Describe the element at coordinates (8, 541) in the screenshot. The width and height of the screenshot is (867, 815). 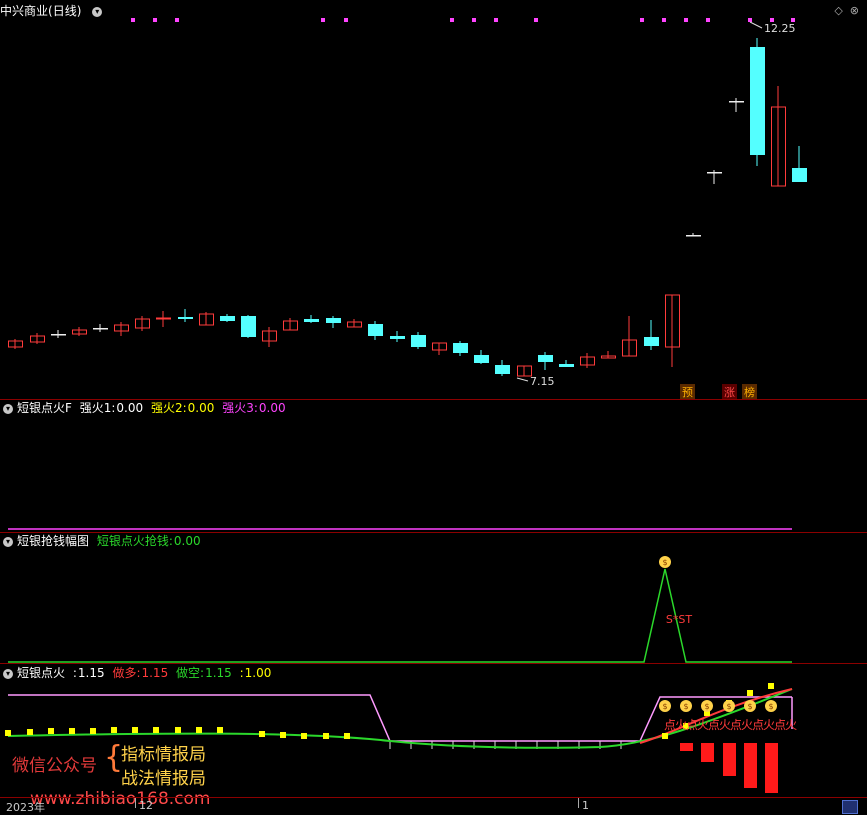
I see `panel2-collapse-icon: ▾` at that location.